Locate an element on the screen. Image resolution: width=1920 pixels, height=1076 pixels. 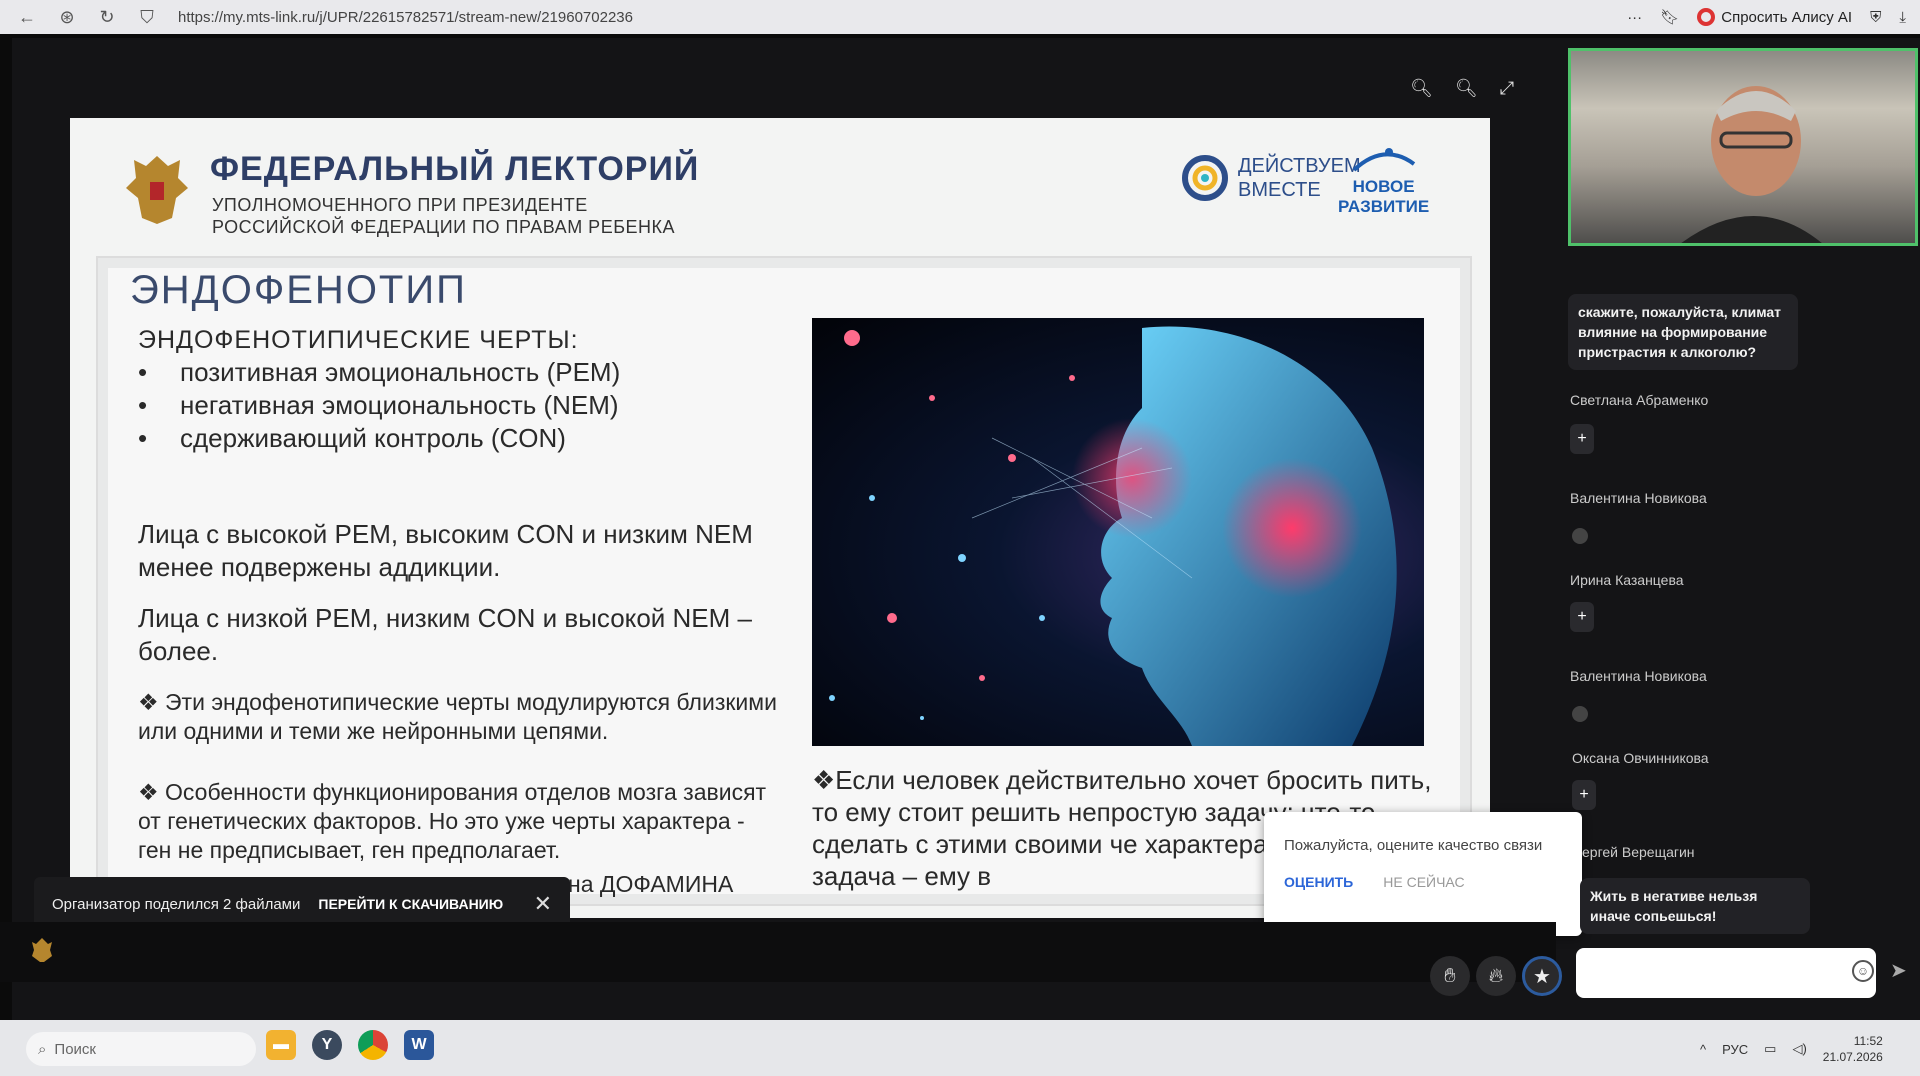
bookmark-icon: 🔖︎ is located at coordinates (1669, 17).